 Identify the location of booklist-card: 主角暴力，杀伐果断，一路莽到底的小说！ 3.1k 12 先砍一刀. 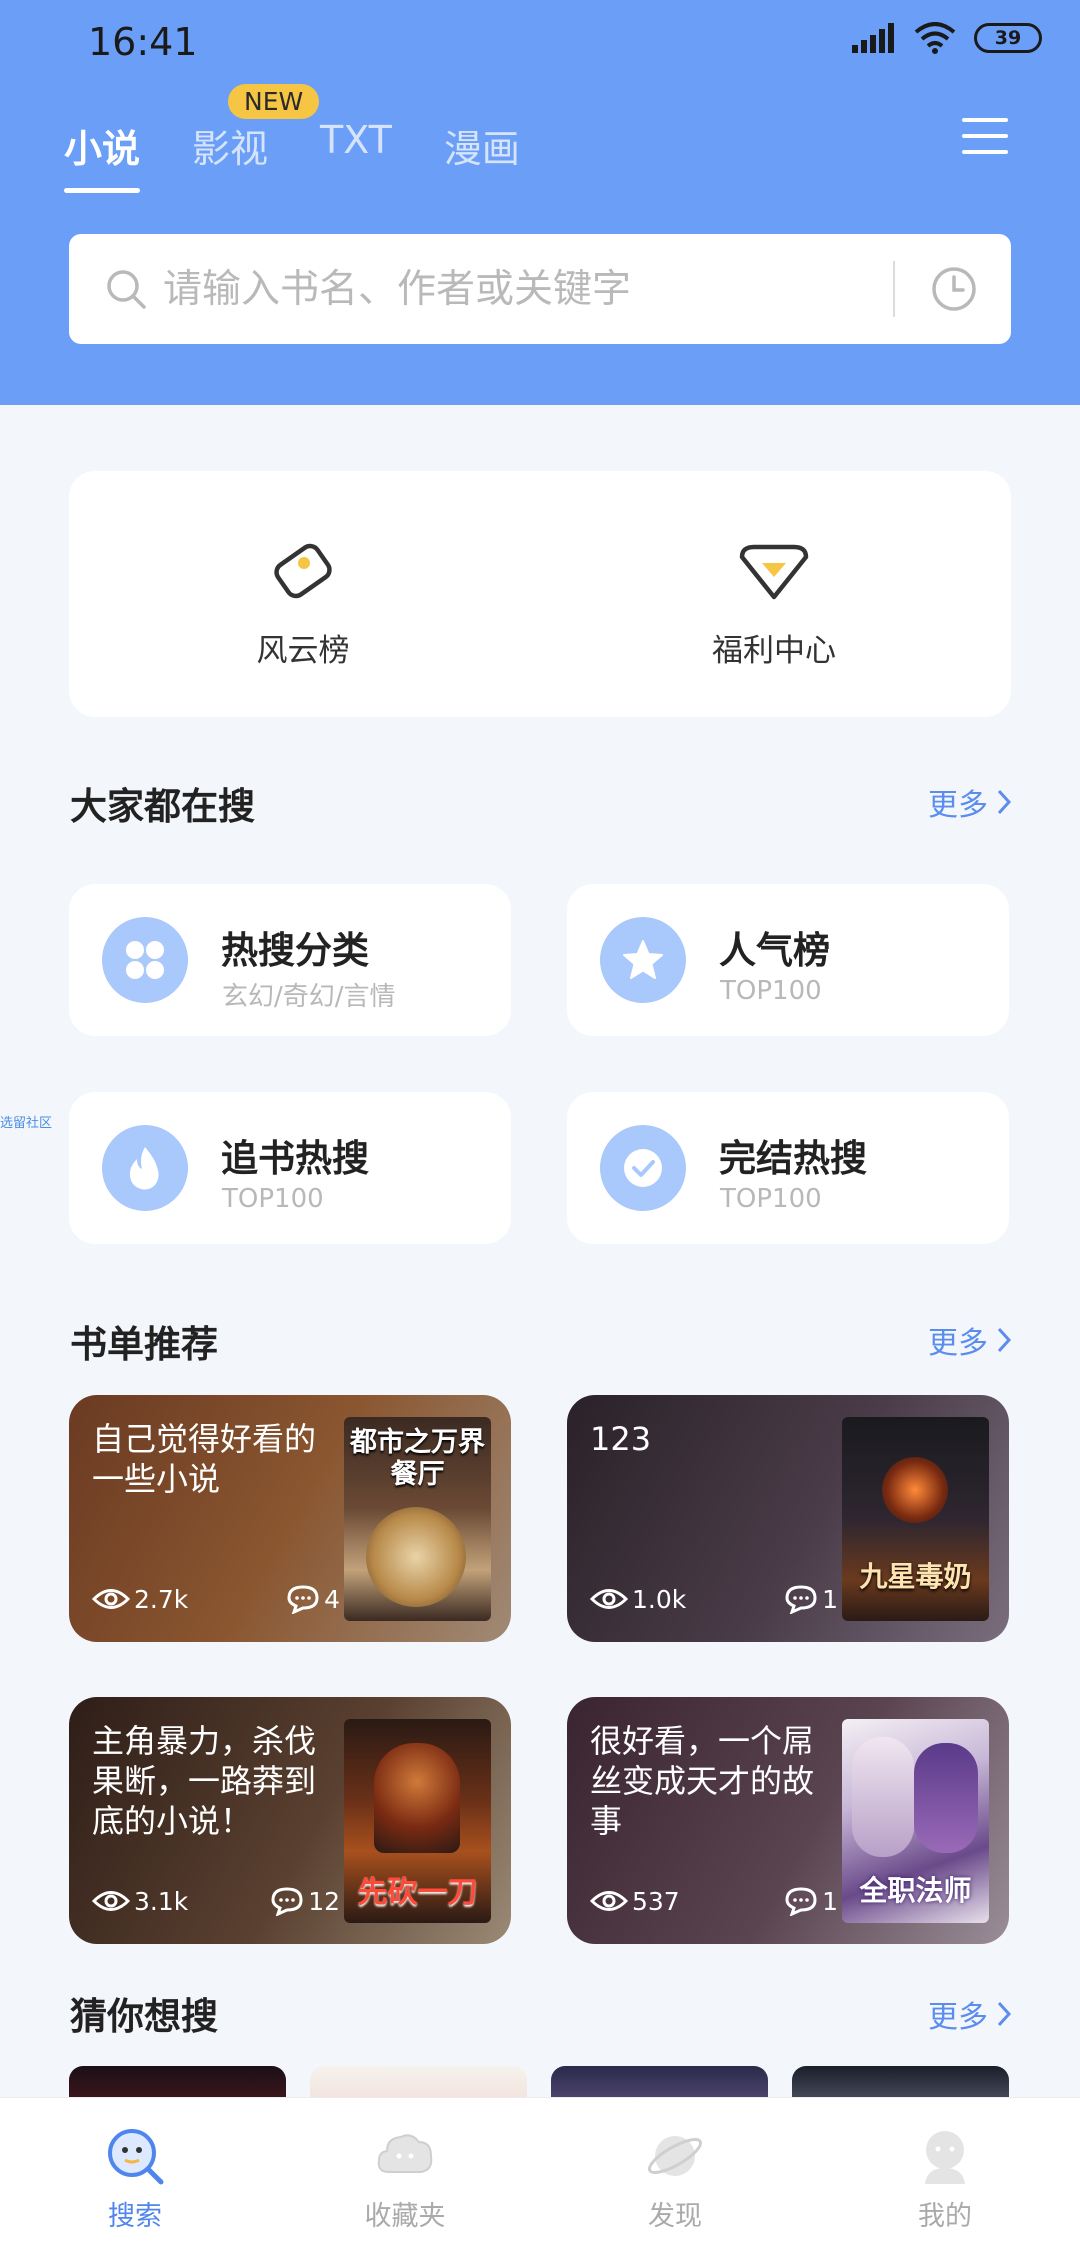
(290, 1820).